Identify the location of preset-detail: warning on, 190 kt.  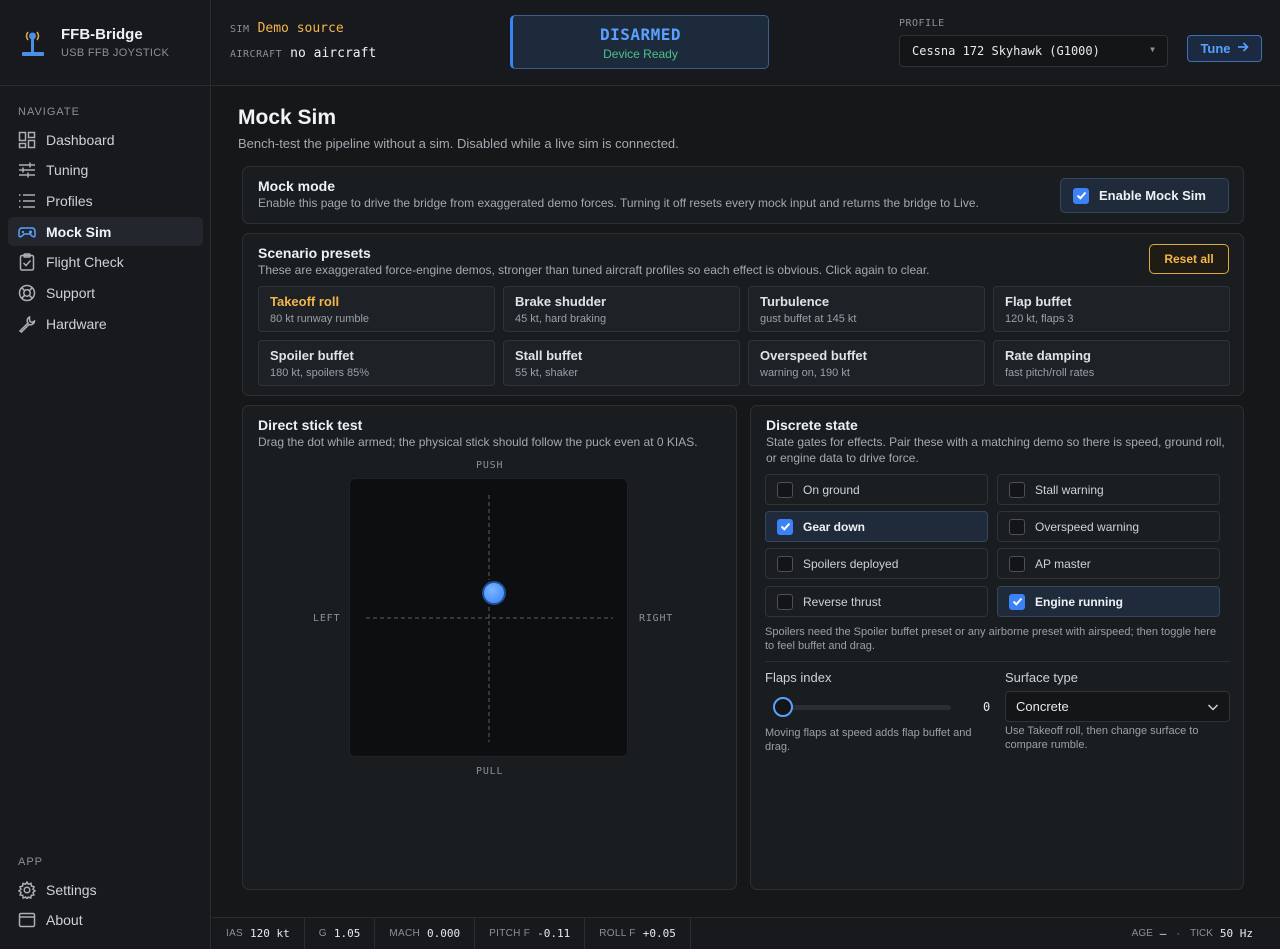
(805, 373).